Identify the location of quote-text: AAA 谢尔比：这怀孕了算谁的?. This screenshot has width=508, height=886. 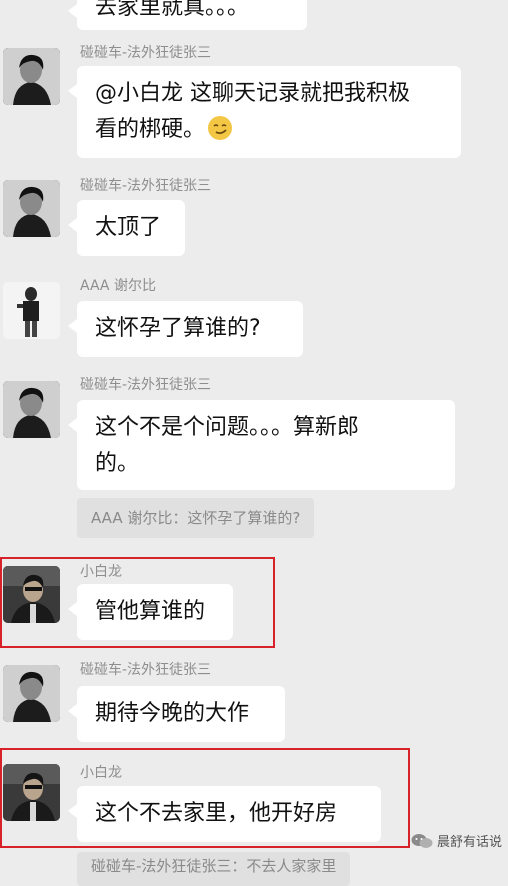
(196, 518).